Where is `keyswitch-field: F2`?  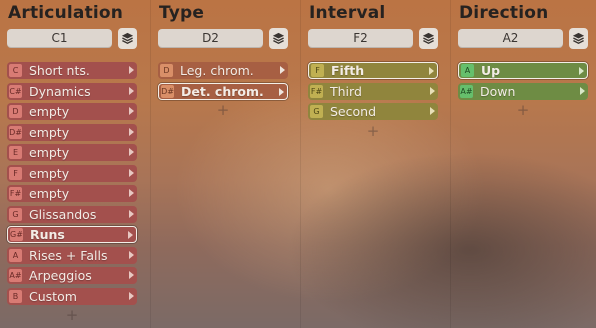 keyswitch-field: F2 is located at coordinates (360, 38).